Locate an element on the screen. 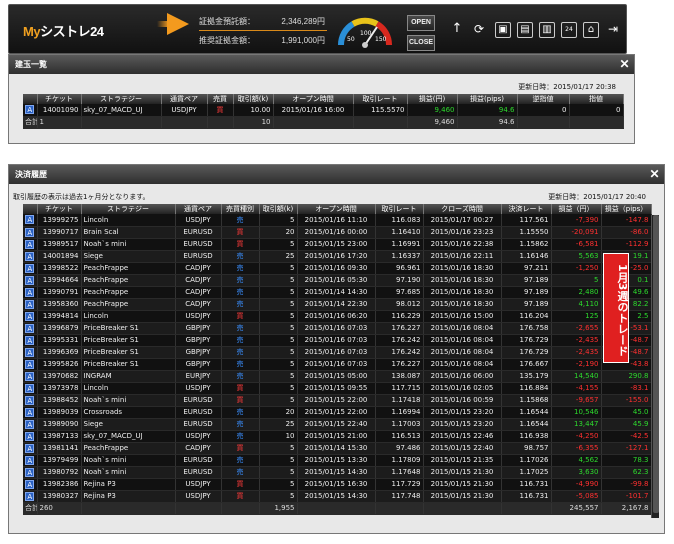 The image size is (674, 544). pair-cell: GBPJPY is located at coordinates (198, 364).